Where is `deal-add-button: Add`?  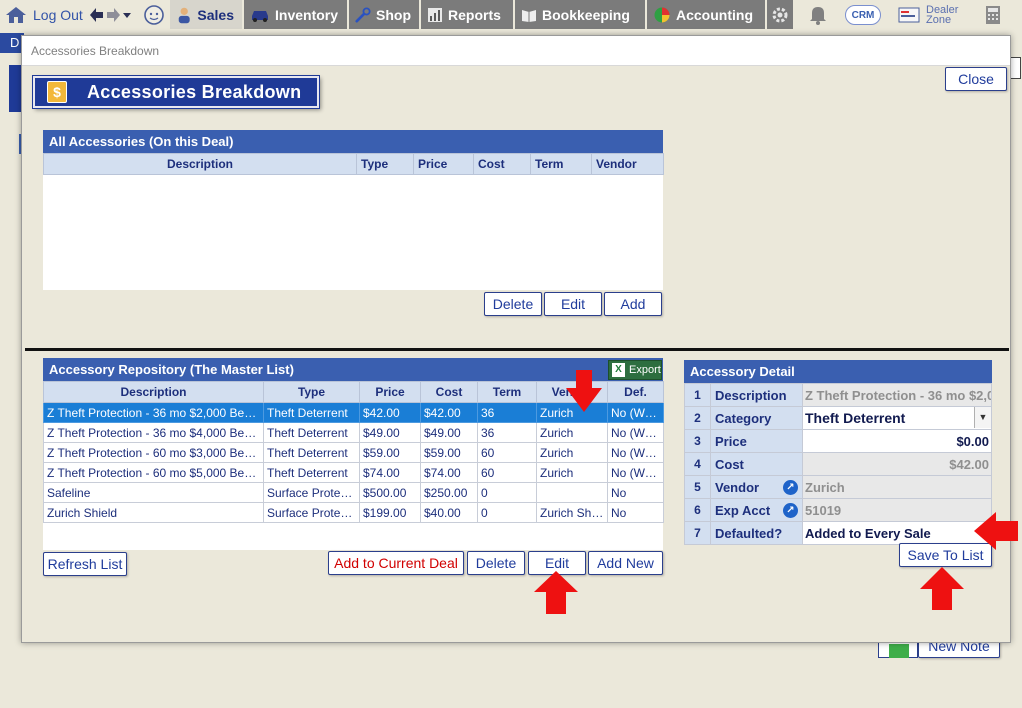 deal-add-button: Add is located at coordinates (633, 304).